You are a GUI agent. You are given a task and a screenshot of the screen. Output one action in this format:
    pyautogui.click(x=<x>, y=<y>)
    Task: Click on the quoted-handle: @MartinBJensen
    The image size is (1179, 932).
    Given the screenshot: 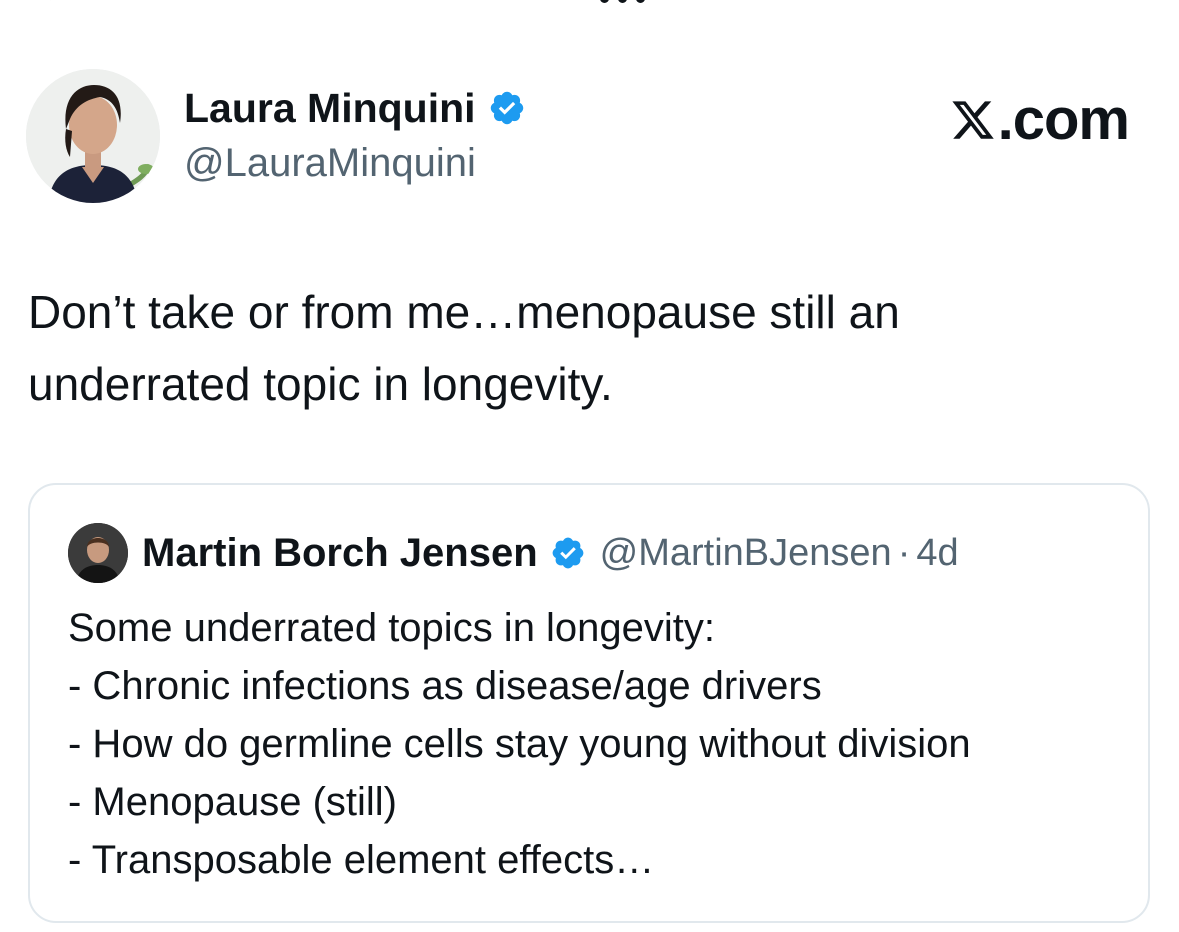 What is the action you would take?
    pyautogui.click(x=746, y=553)
    